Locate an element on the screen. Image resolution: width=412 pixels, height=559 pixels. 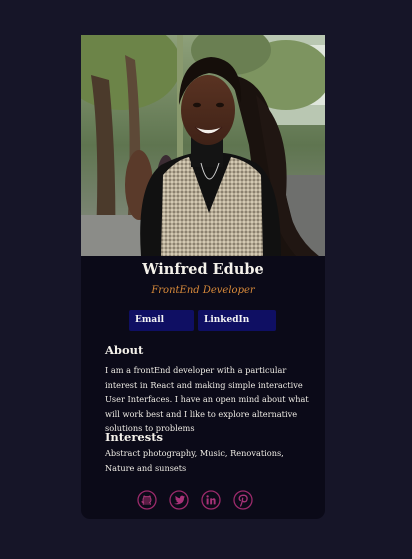
twitter-icon is located at coordinates (179, 500).